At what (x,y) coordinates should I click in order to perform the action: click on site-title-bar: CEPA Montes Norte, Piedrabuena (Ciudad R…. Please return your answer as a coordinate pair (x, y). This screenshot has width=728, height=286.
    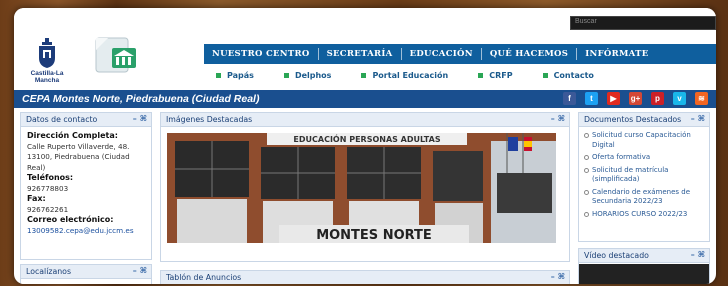
    Looking at the image, I should click on (365, 99).